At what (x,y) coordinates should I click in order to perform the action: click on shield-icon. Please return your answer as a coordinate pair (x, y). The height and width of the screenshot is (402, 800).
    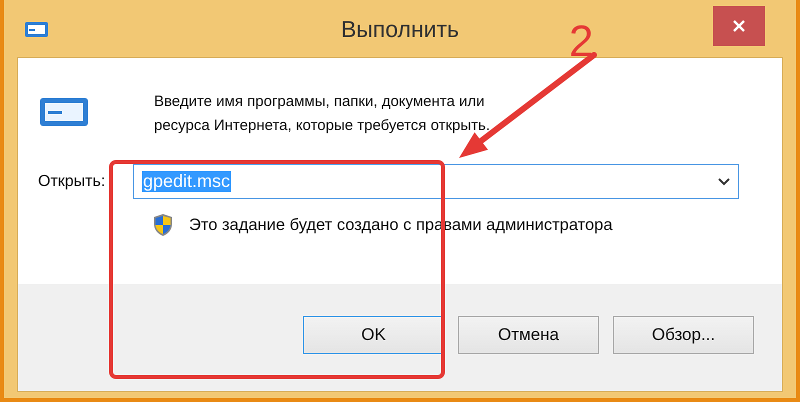
    Looking at the image, I should click on (163, 225).